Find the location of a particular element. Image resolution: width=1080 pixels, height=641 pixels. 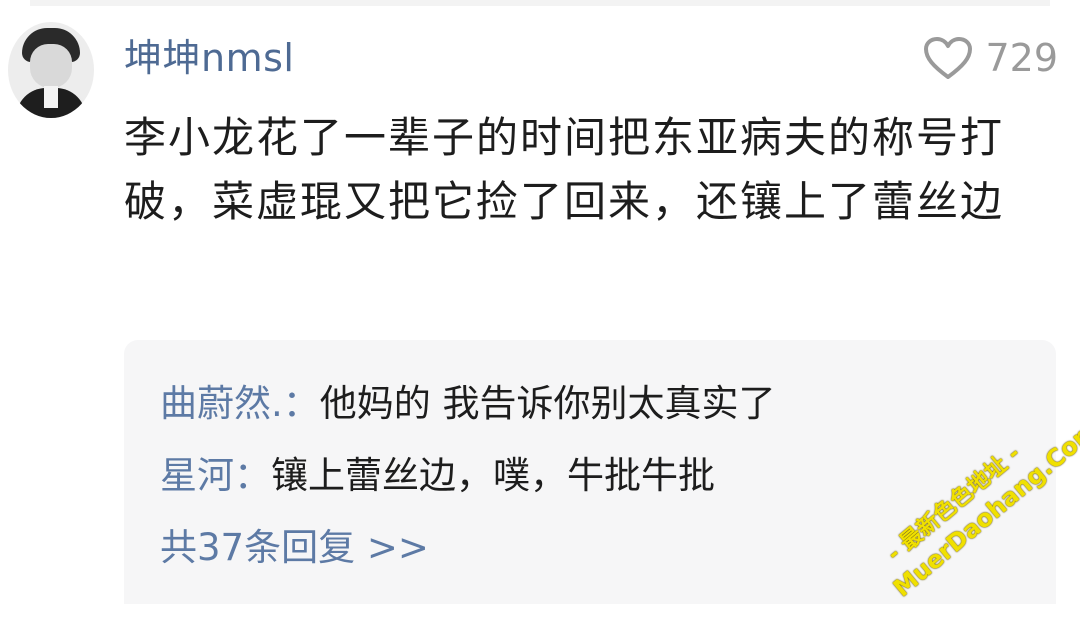

reply-text: 他妈的 我告诉你别太真实了 is located at coordinates (547, 403).